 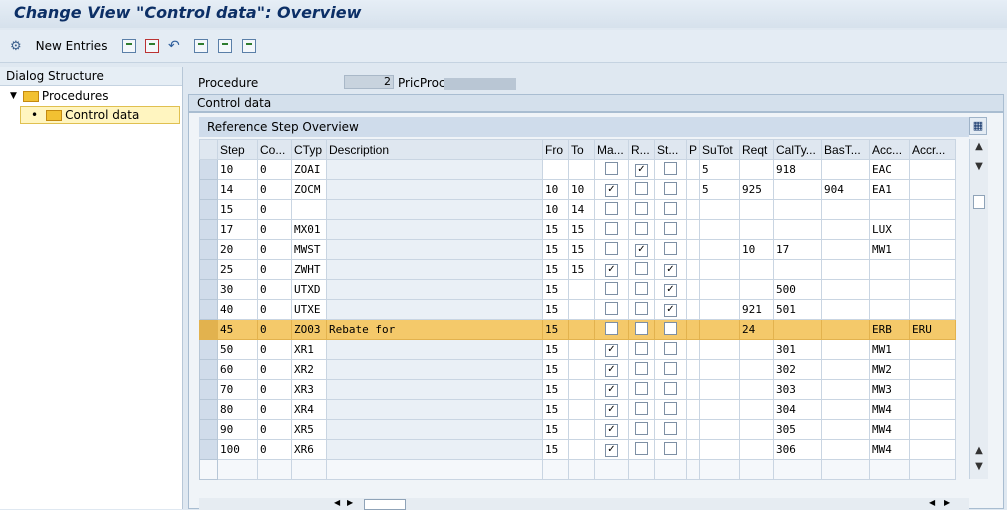 I want to click on cell-calty: 301, so click(x=798, y=349).